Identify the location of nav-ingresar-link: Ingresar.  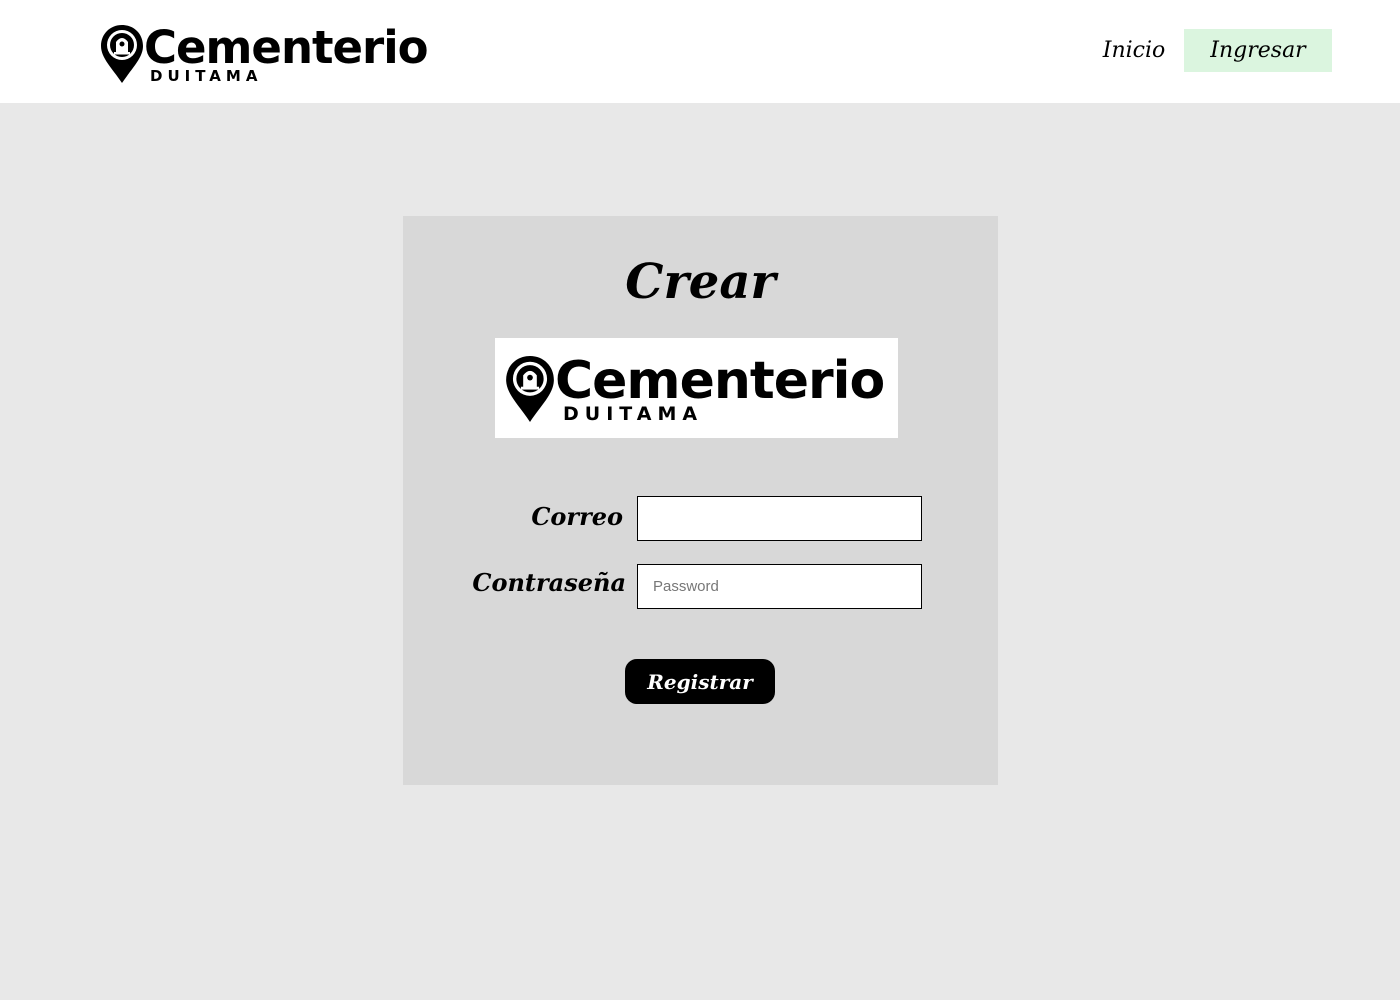
(1258, 50).